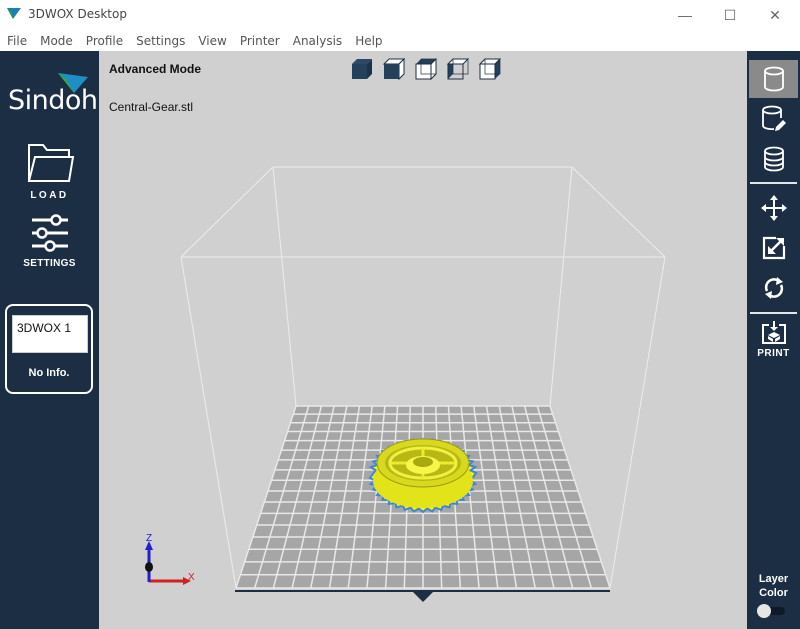  I want to click on menu-profile: Profile, so click(104, 40).